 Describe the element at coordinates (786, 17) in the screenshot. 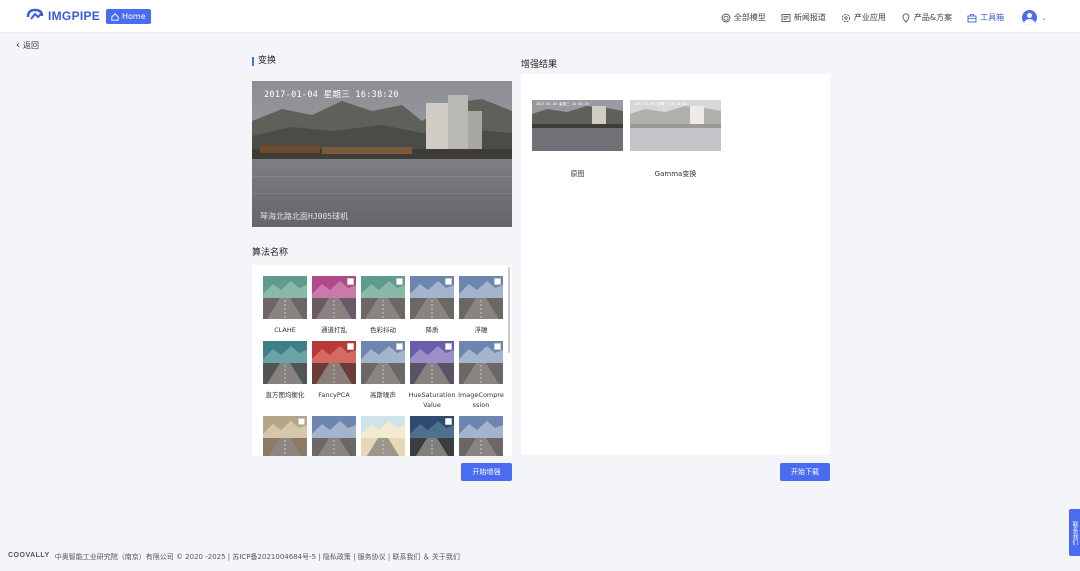

I see `newspaper-icon` at that location.